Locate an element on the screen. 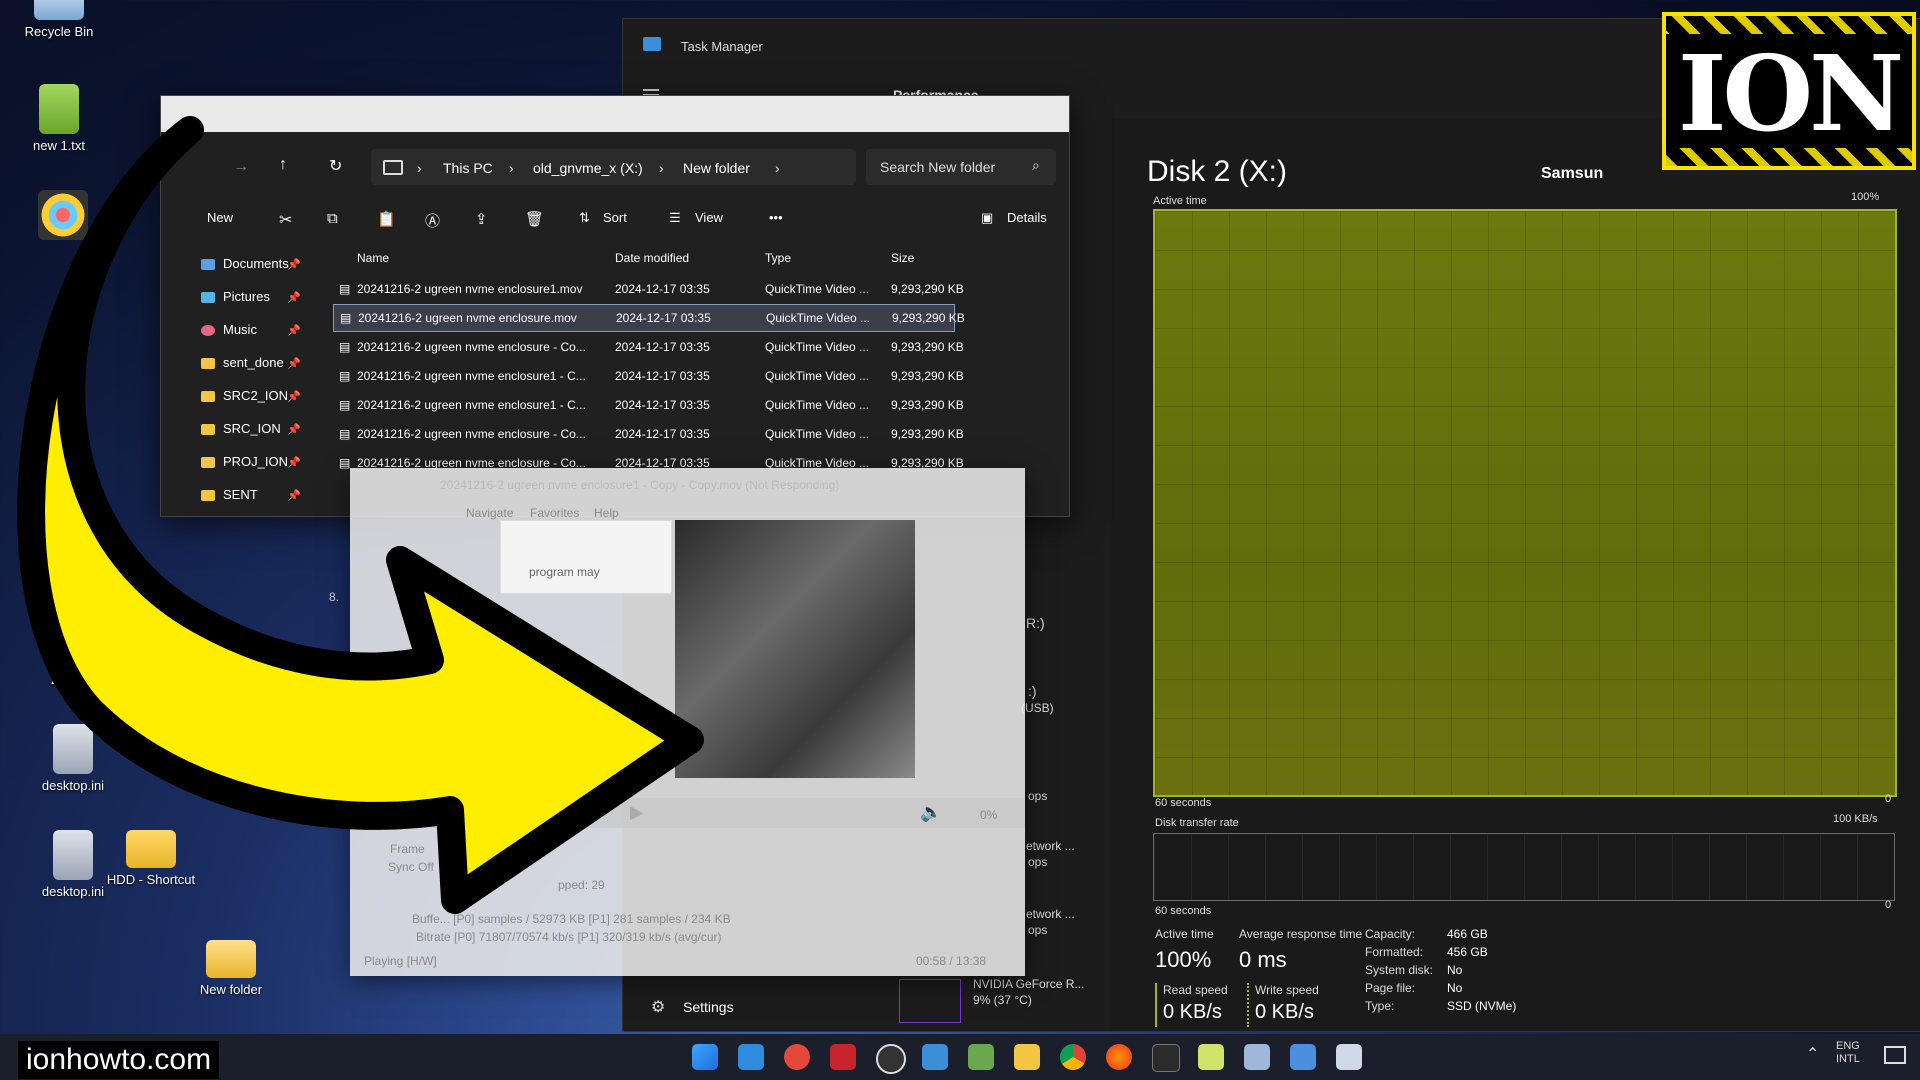  capacity-label: Capacity: is located at coordinates (1390, 934).